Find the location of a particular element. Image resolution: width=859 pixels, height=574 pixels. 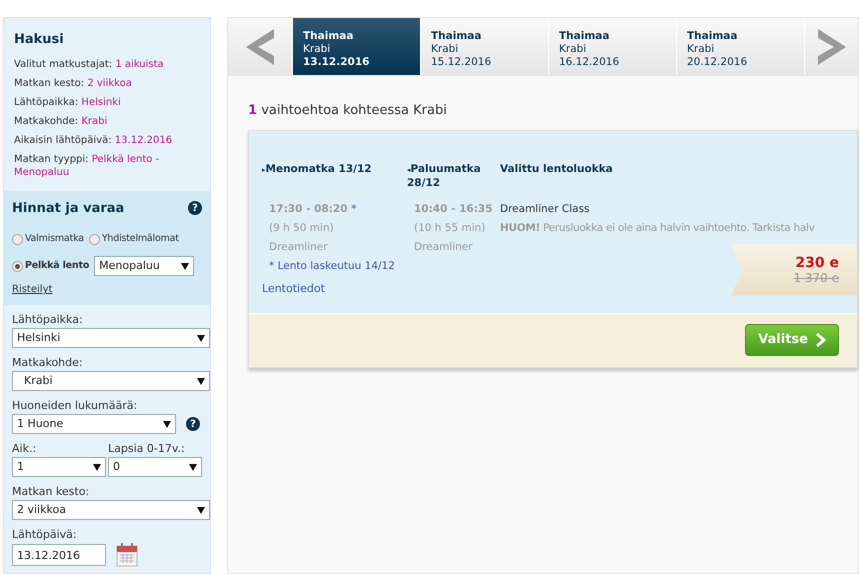

trip-type-radio: Yhdistelmälomat is located at coordinates (133, 239).